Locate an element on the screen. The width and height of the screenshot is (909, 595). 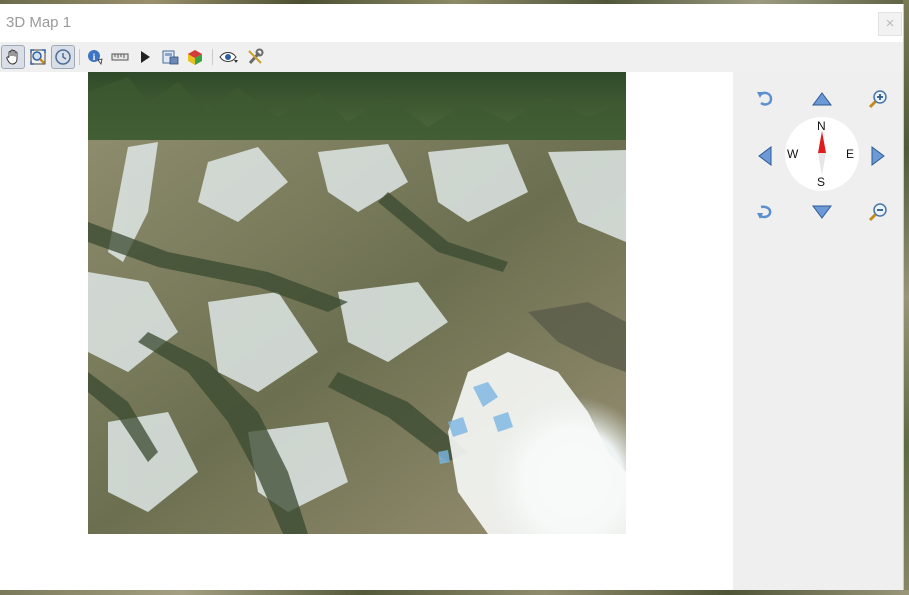
zoom-out-icon is located at coordinates (877, 212).